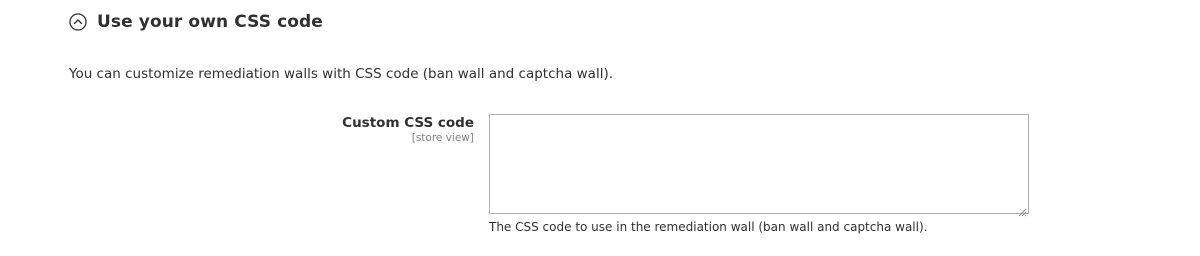 This screenshot has width=1200, height=256. I want to click on field-label-group: Custom CSS code [store view], so click(408, 129).